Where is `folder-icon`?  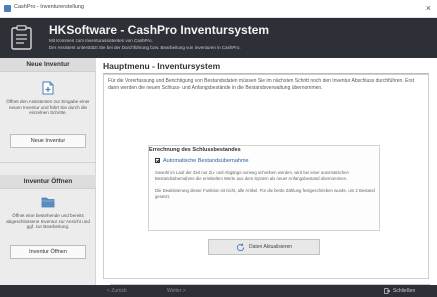 folder-icon is located at coordinates (48, 202).